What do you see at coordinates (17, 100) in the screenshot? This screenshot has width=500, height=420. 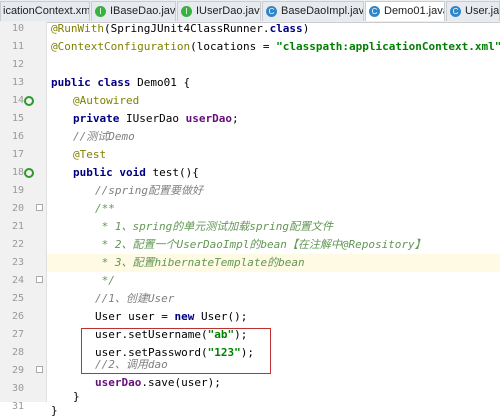 I see `line-number: 14` at bounding box center [17, 100].